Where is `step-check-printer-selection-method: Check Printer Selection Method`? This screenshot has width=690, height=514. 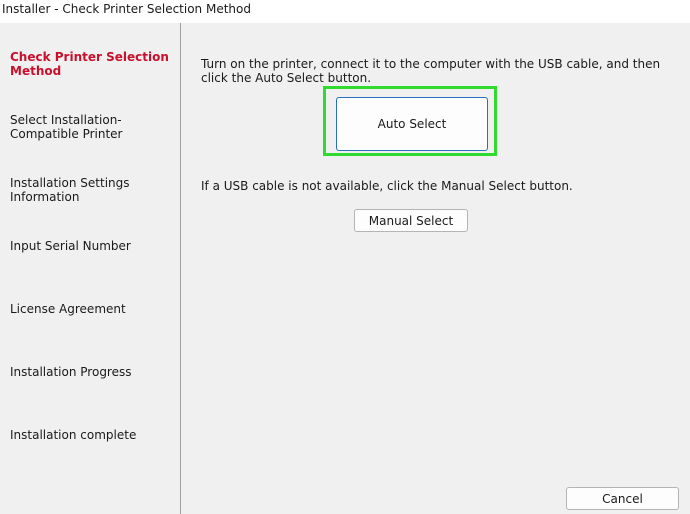 step-check-printer-selection-method: Check Printer Selection Method is located at coordinates (89, 64).